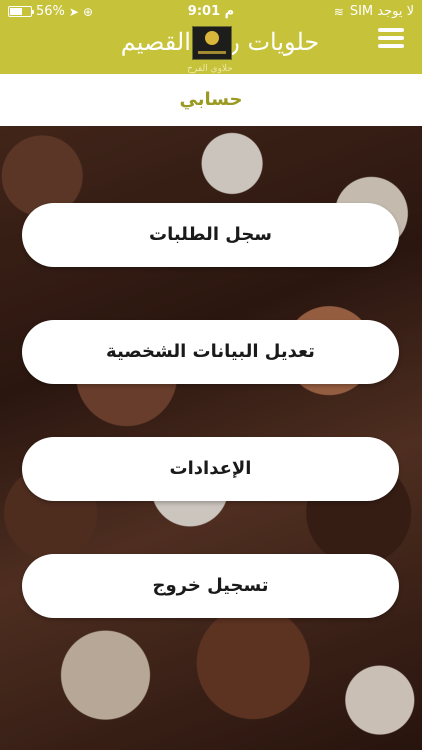  Describe the element at coordinates (211, 12) in the screenshot. I see `status-bar: 56% ➤ ⊕ 9:01 م لا يوجد SIM ≋` at that location.